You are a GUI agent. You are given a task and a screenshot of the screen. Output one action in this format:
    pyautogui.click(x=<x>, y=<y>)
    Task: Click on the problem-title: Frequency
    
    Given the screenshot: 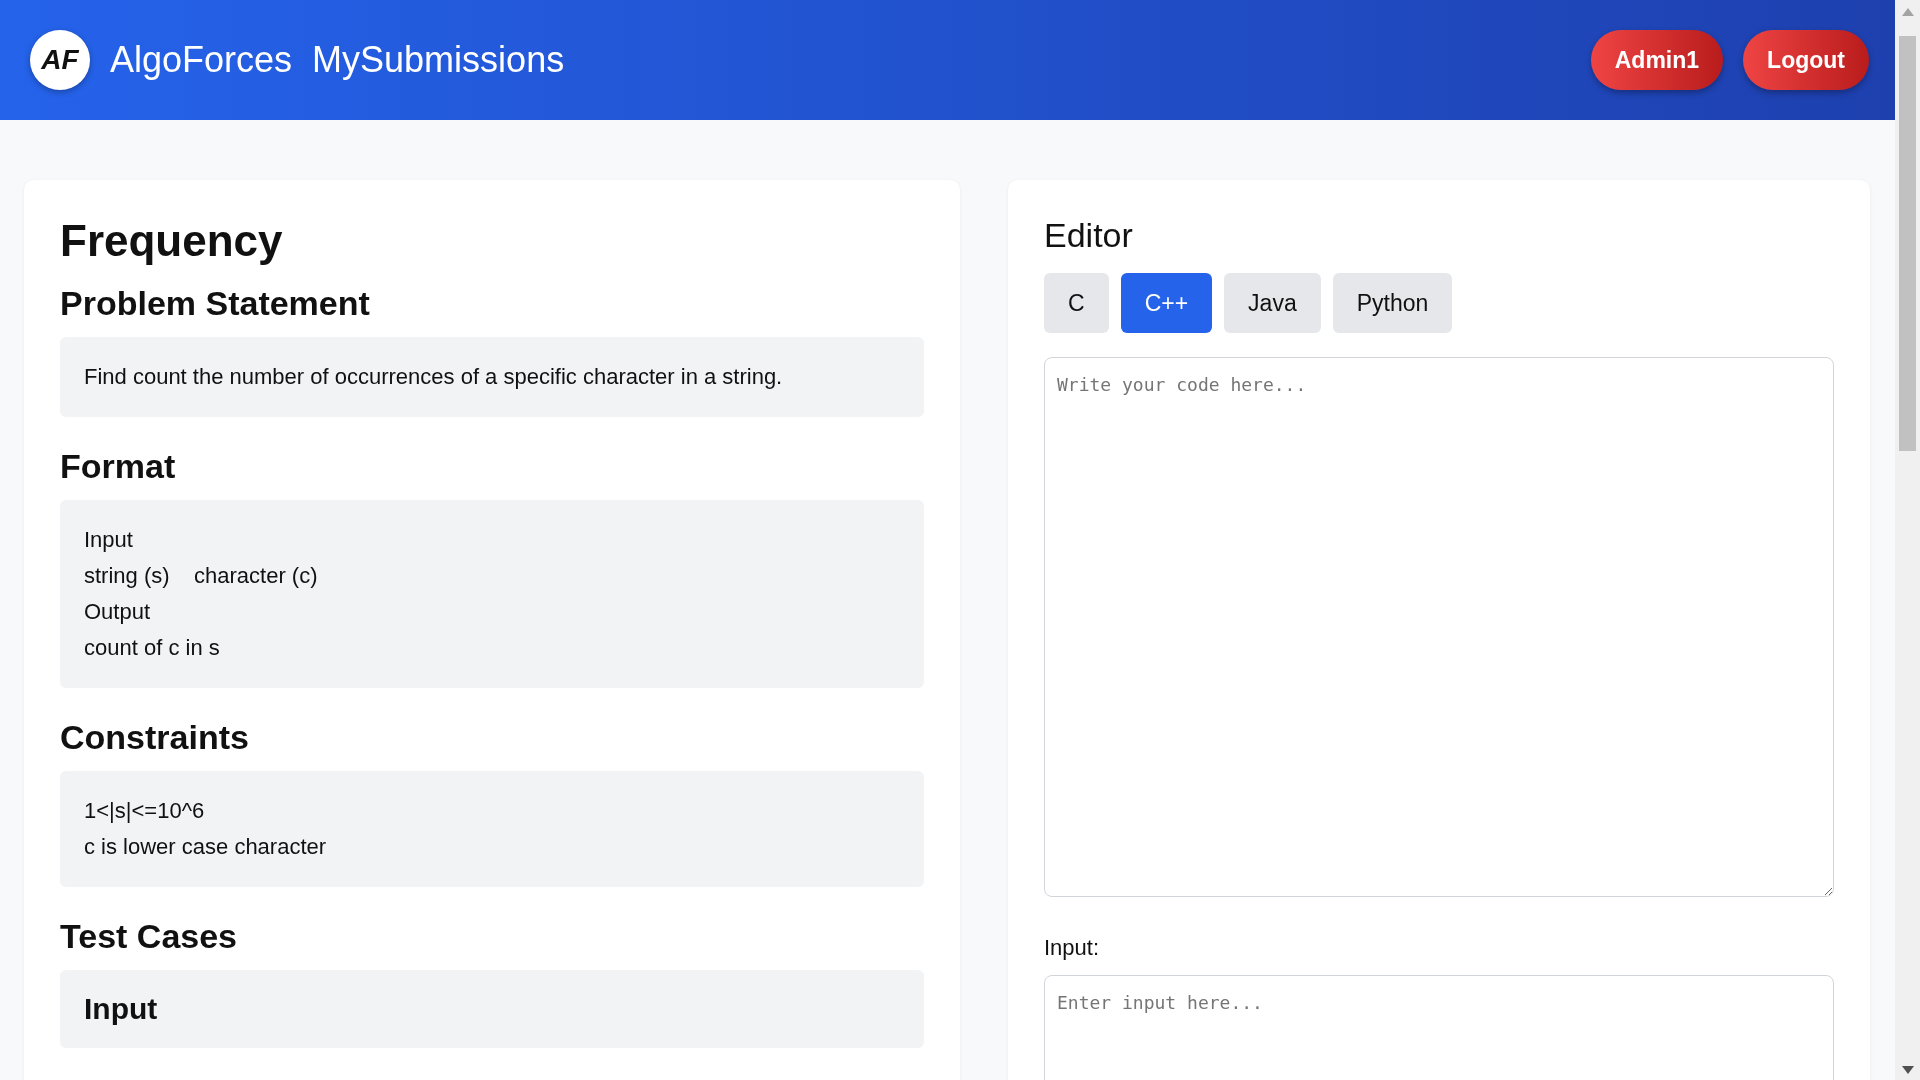 What is the action you would take?
    pyautogui.click(x=172, y=241)
    